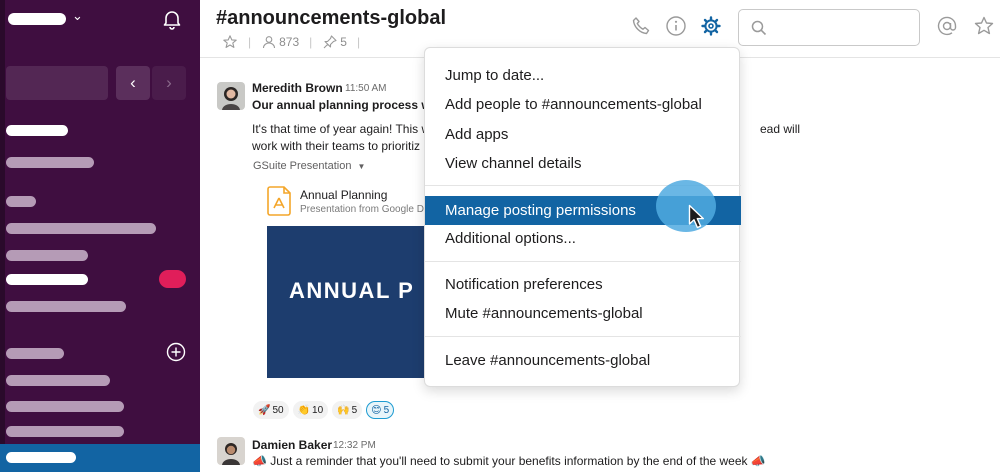 This screenshot has height=472, width=1000. Describe the element at coordinates (583, 104) in the screenshot. I see `menu-item-add-people: Add people to #announcements-global` at that location.